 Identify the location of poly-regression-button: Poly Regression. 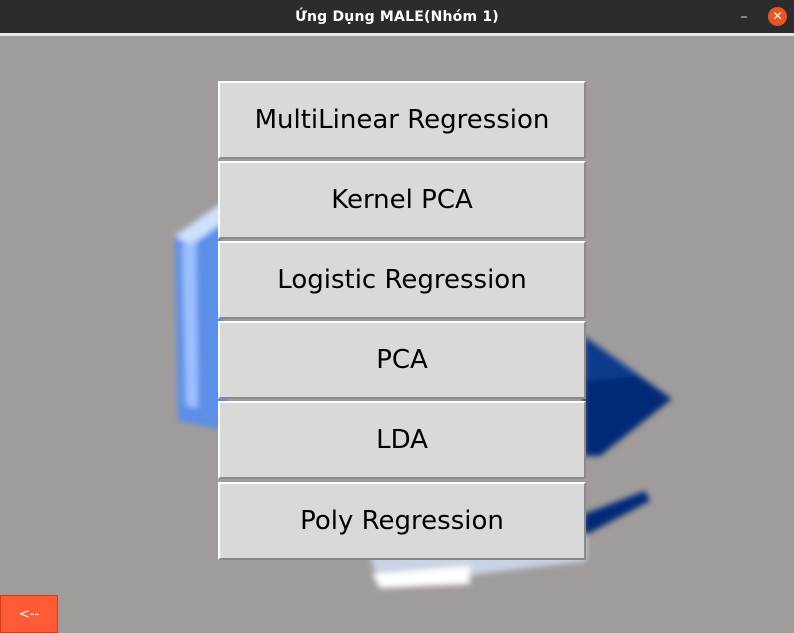
(402, 521).